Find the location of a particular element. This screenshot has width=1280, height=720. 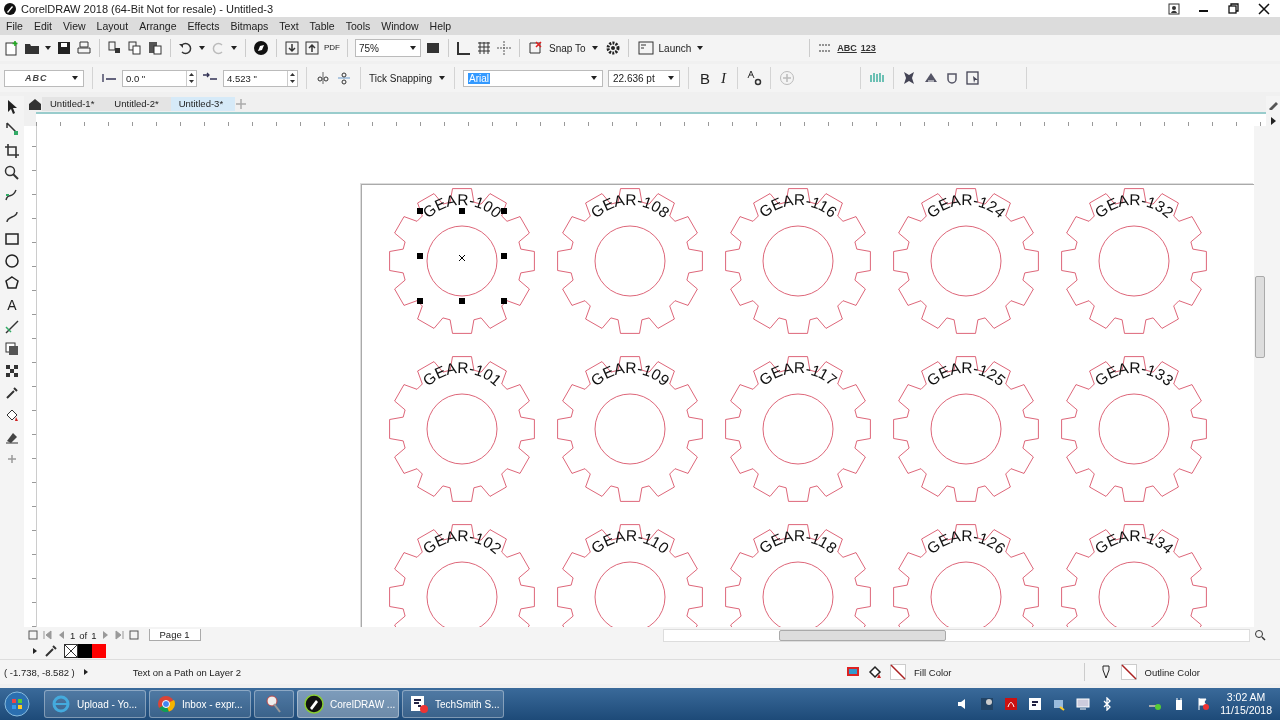

gear-label: GEAR-133 is located at coordinates (1134, 374).